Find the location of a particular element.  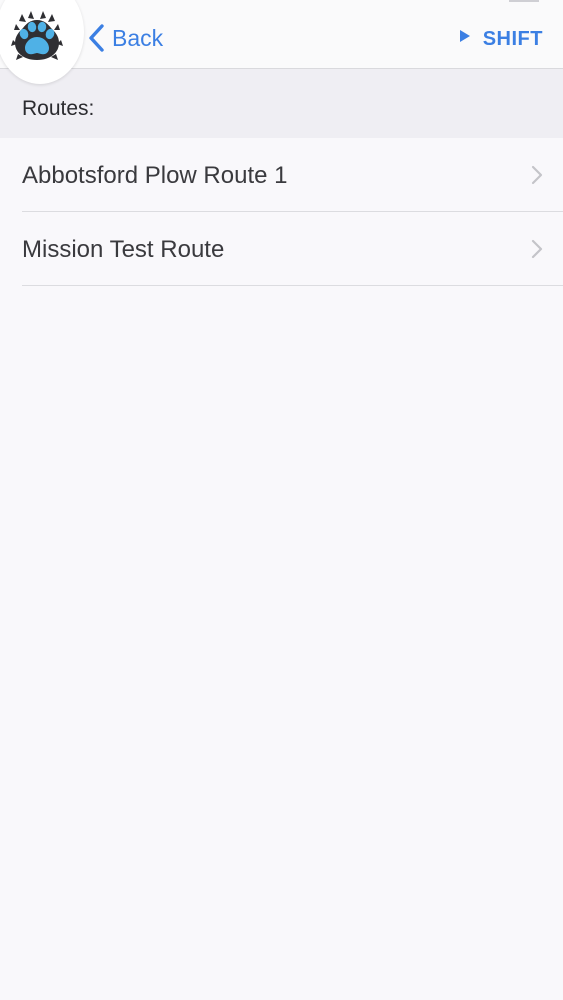

bear-paw-logo is located at coordinates (37, 35).